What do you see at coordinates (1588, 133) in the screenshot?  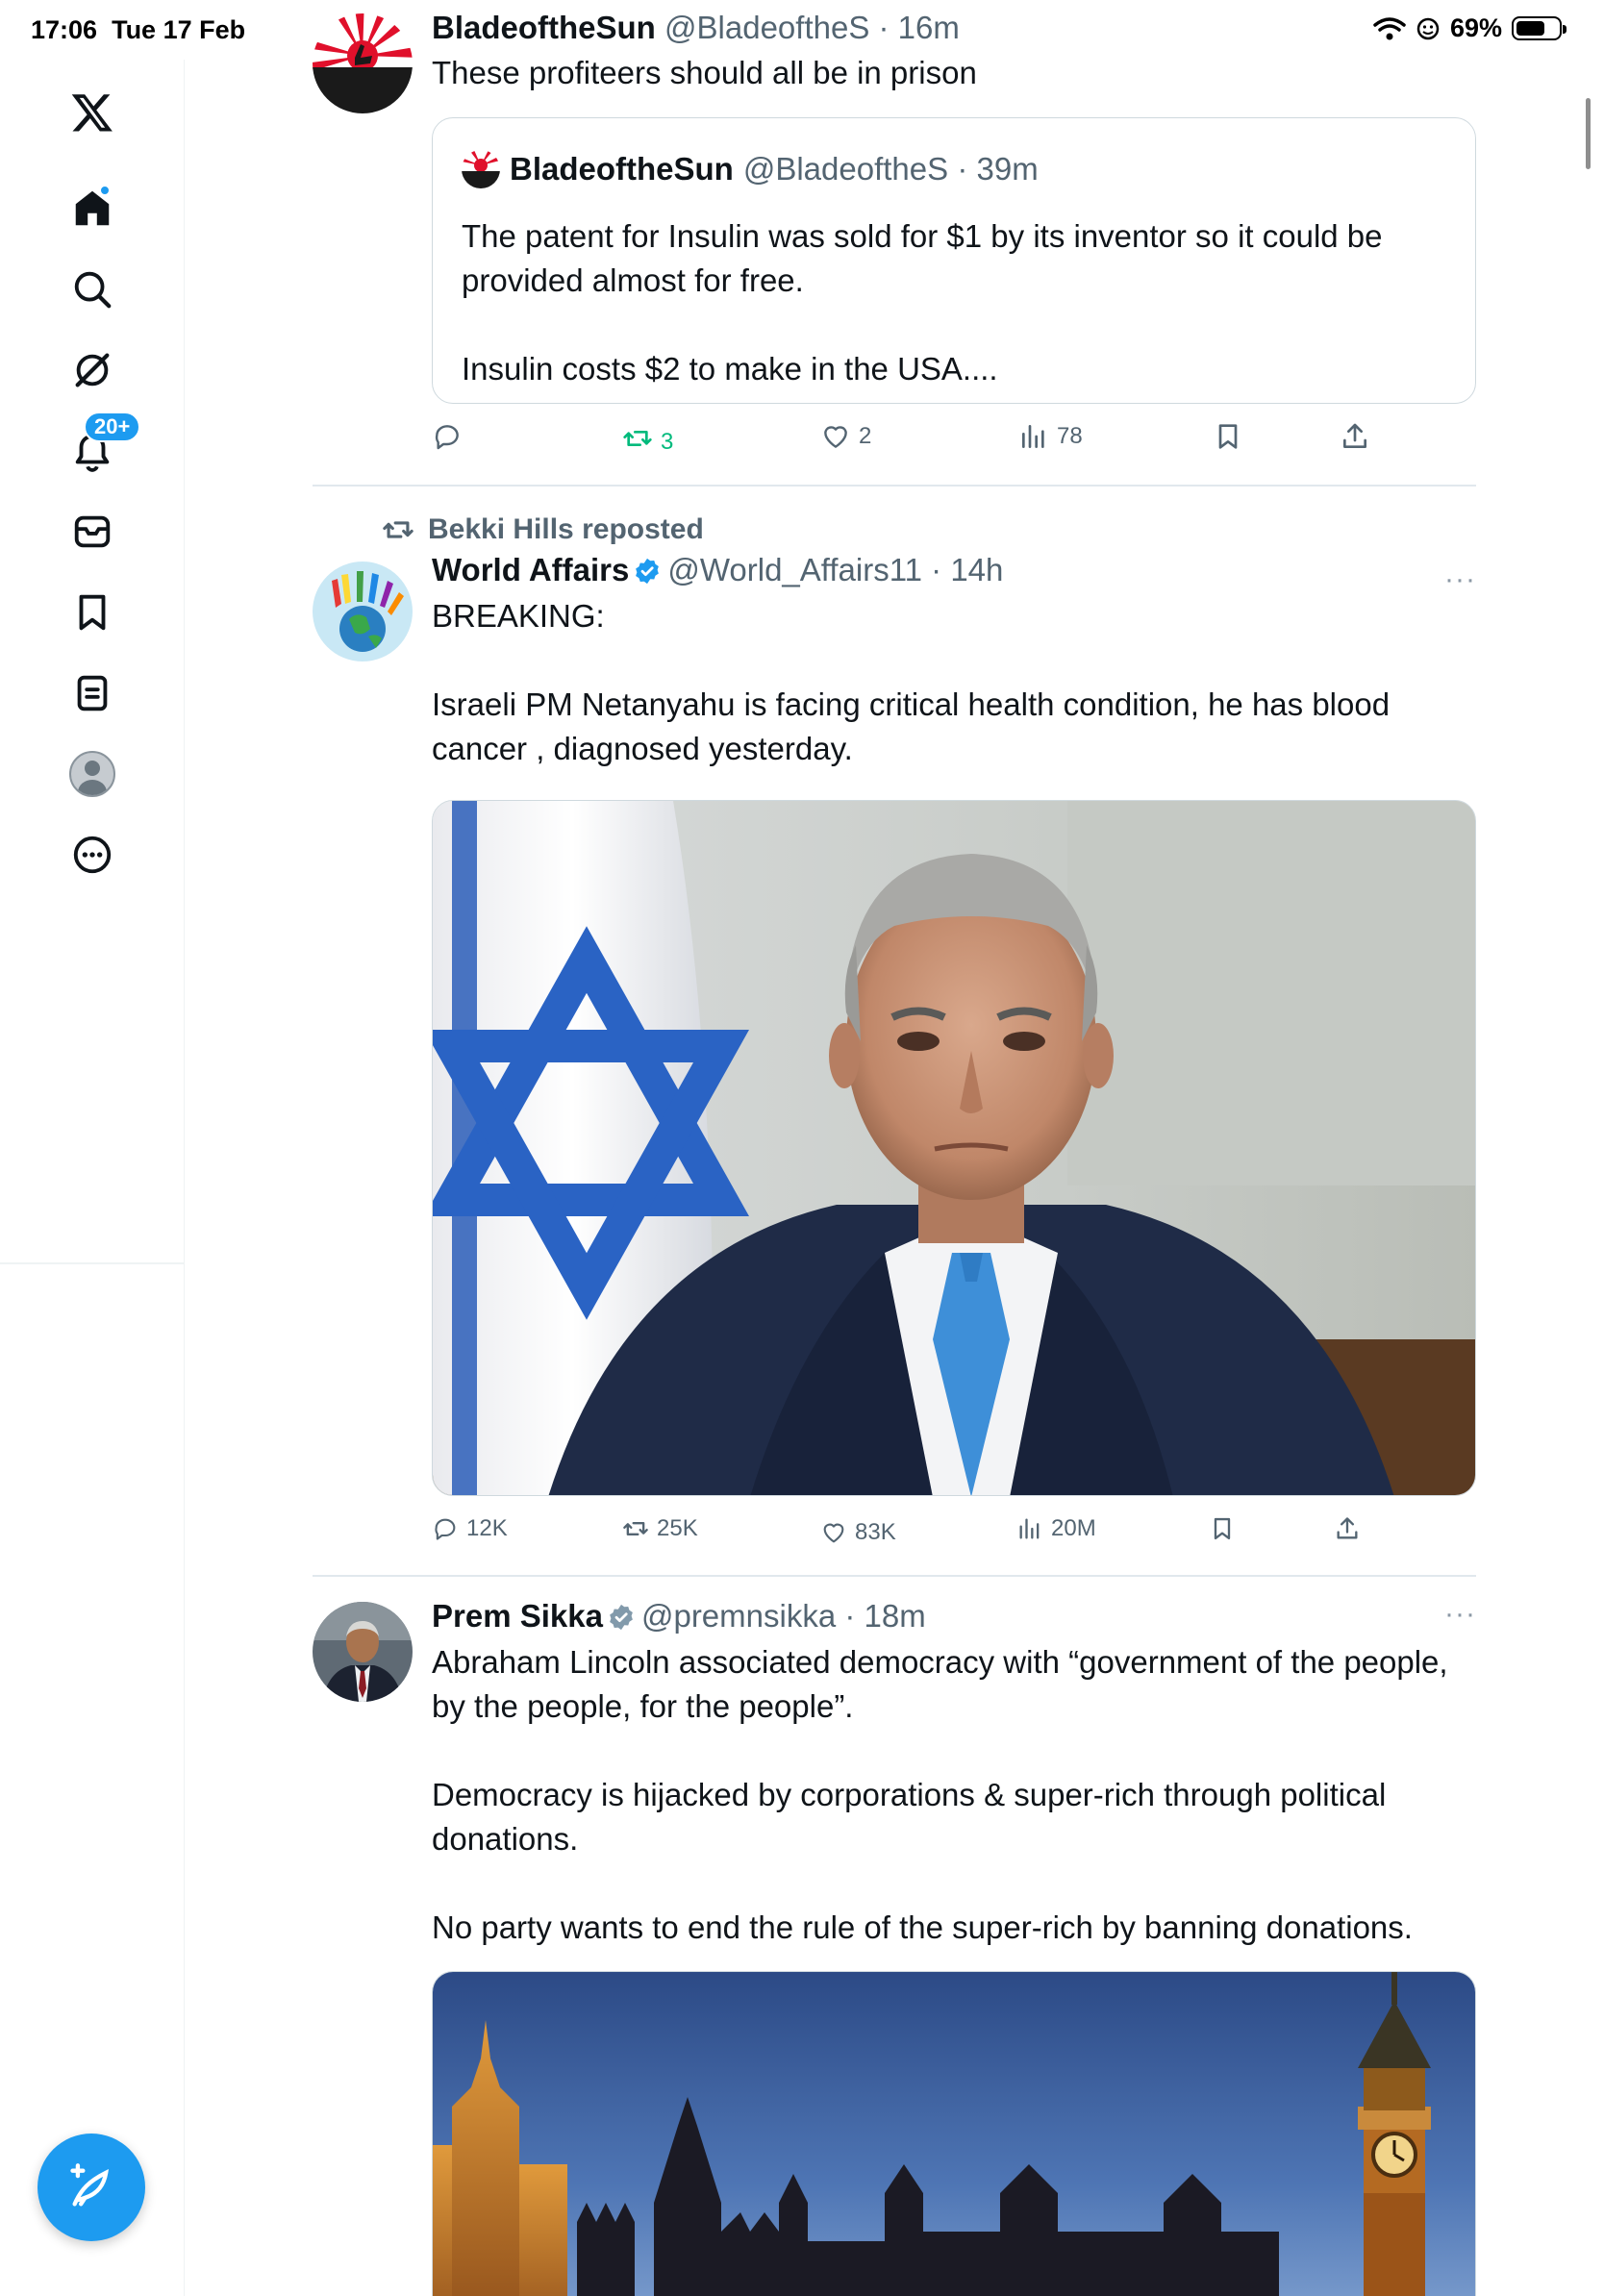 I see `scrollbar` at bounding box center [1588, 133].